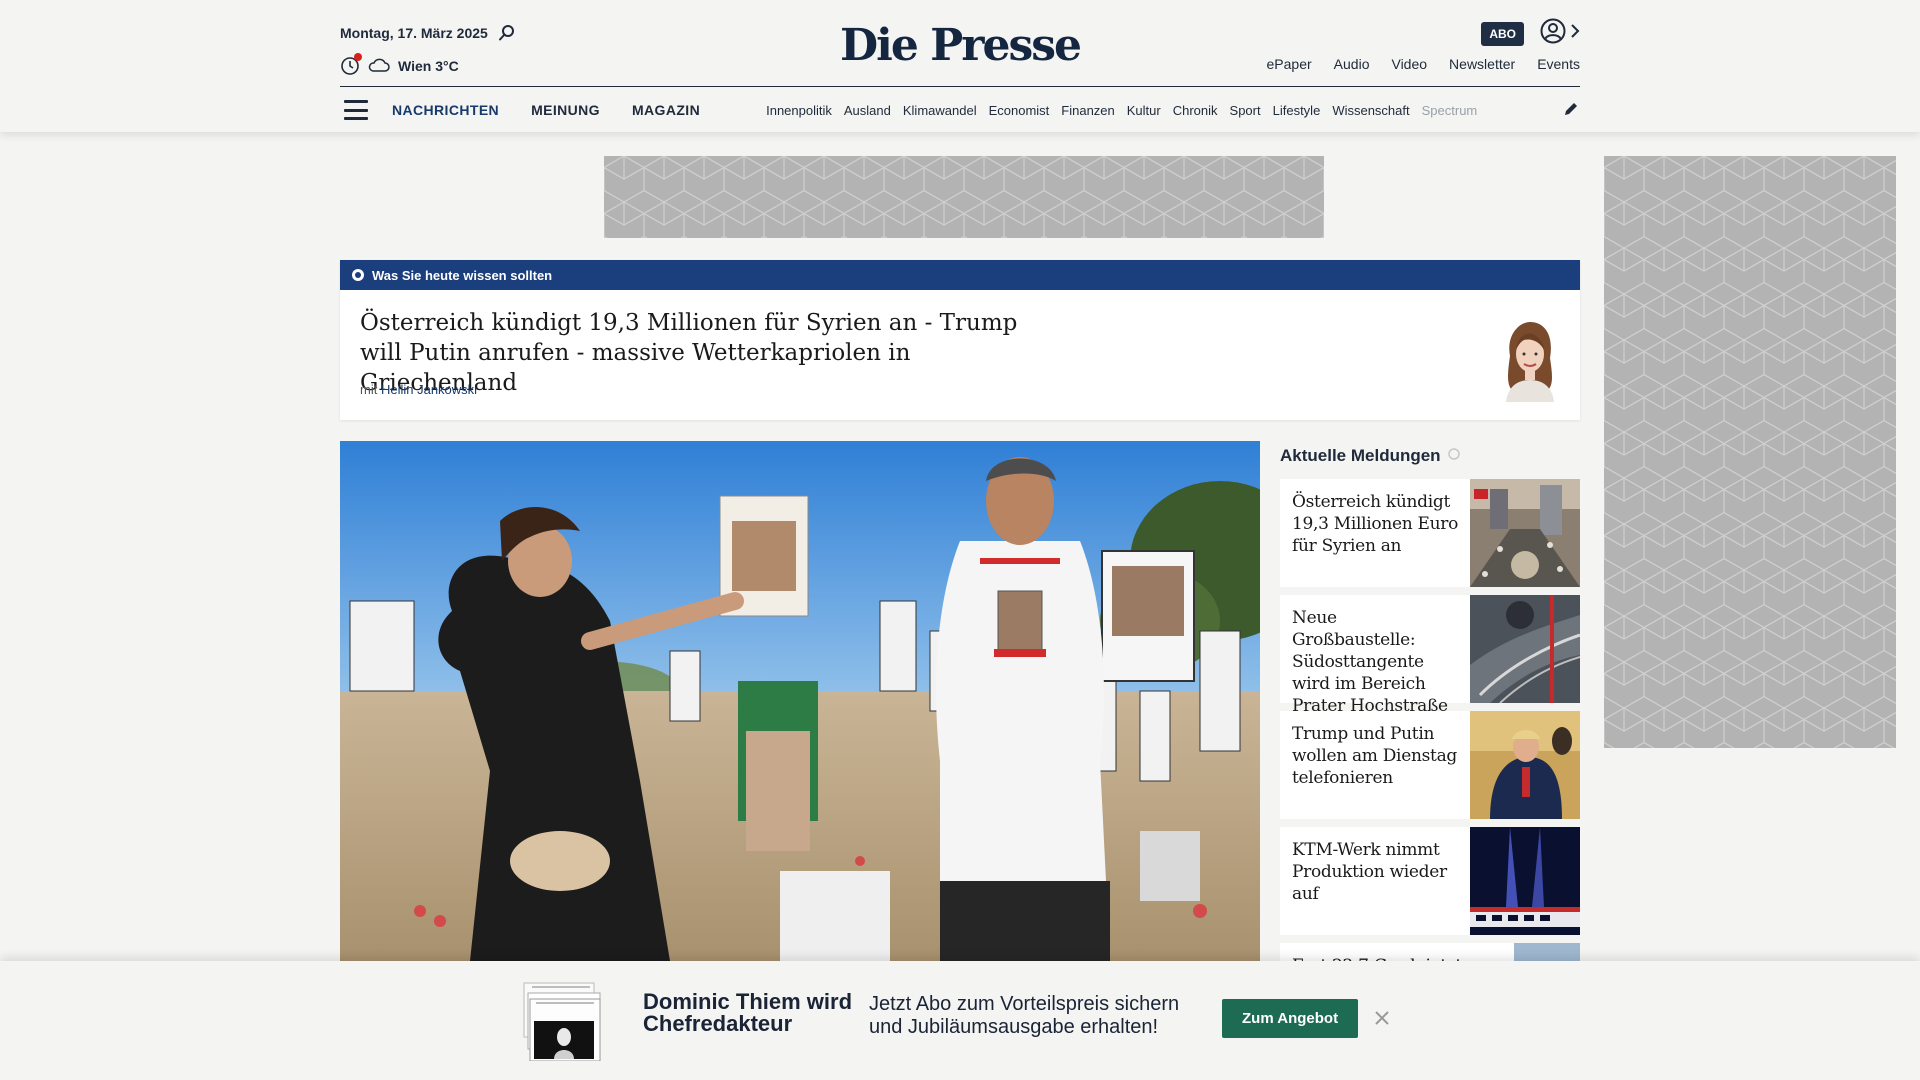  I want to click on nav-spectrum: Spectrum, so click(1450, 110).